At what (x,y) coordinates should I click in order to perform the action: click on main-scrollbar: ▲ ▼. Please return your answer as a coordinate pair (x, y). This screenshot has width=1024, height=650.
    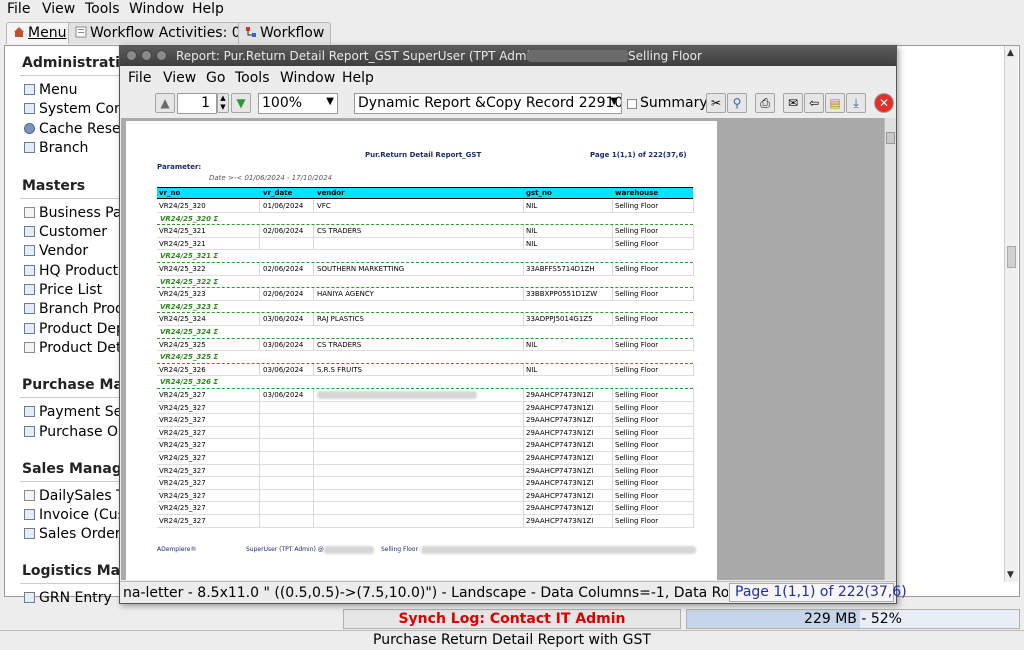
    Looking at the image, I should click on (1011, 314).